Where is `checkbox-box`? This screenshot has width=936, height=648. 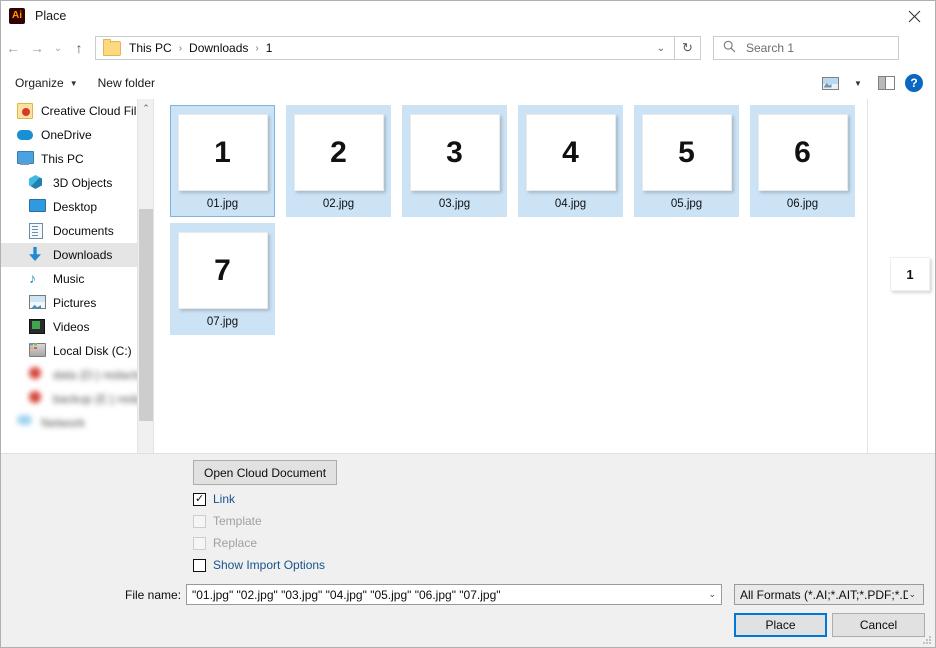
checkbox-box is located at coordinates (199, 565).